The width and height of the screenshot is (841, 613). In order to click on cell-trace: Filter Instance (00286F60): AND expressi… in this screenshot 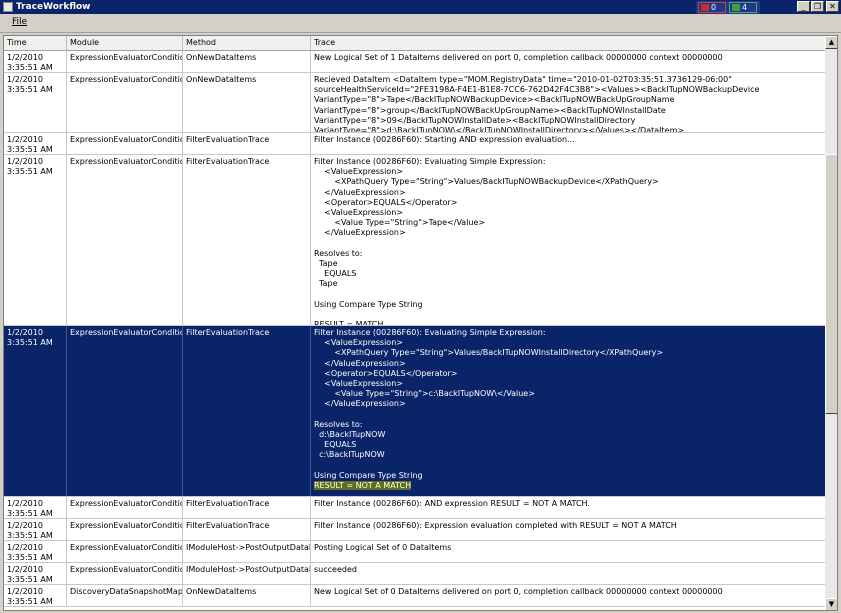, I will do `click(452, 503)`.